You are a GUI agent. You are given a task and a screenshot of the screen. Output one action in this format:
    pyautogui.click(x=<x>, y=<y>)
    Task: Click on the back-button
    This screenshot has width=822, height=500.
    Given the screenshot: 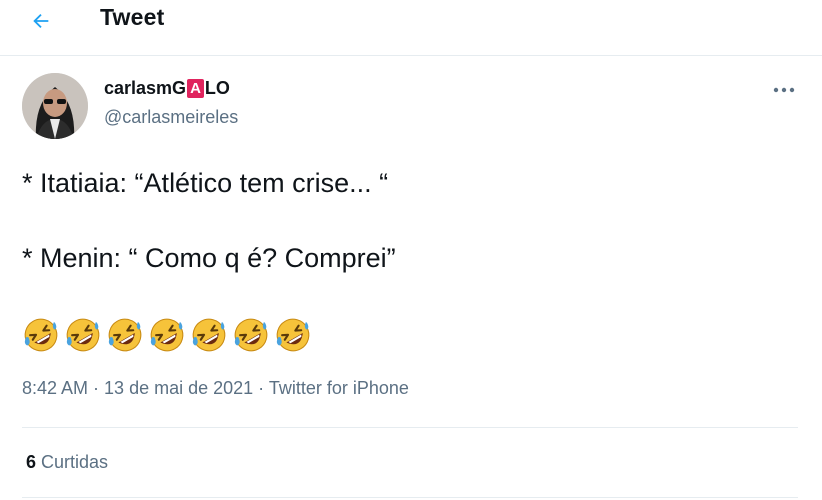 What is the action you would take?
    pyautogui.click(x=41, y=21)
    